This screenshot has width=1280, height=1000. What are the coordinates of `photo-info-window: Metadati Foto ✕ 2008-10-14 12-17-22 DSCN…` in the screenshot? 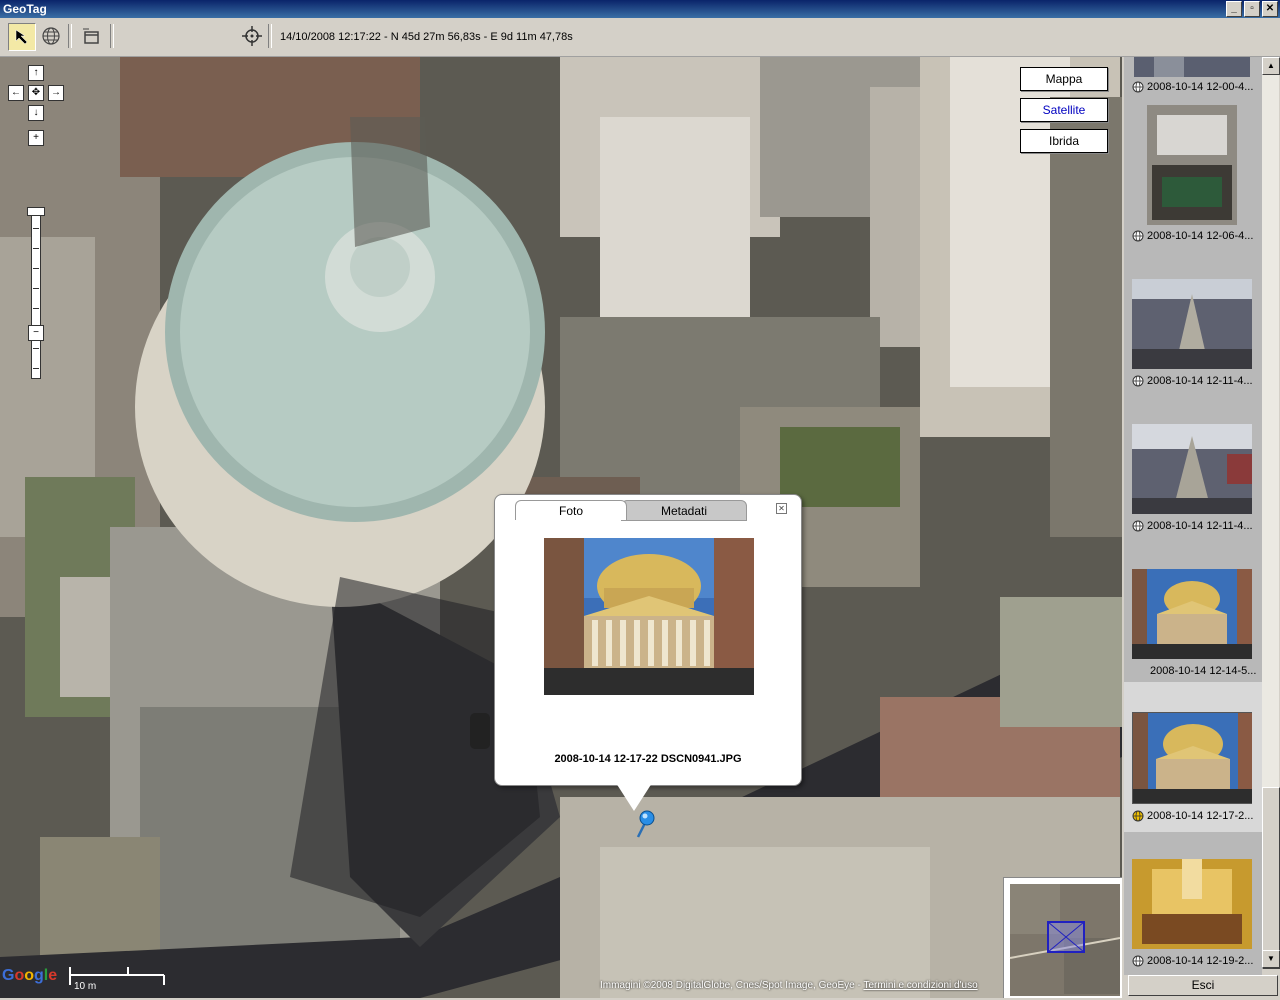 It's located at (648, 640).